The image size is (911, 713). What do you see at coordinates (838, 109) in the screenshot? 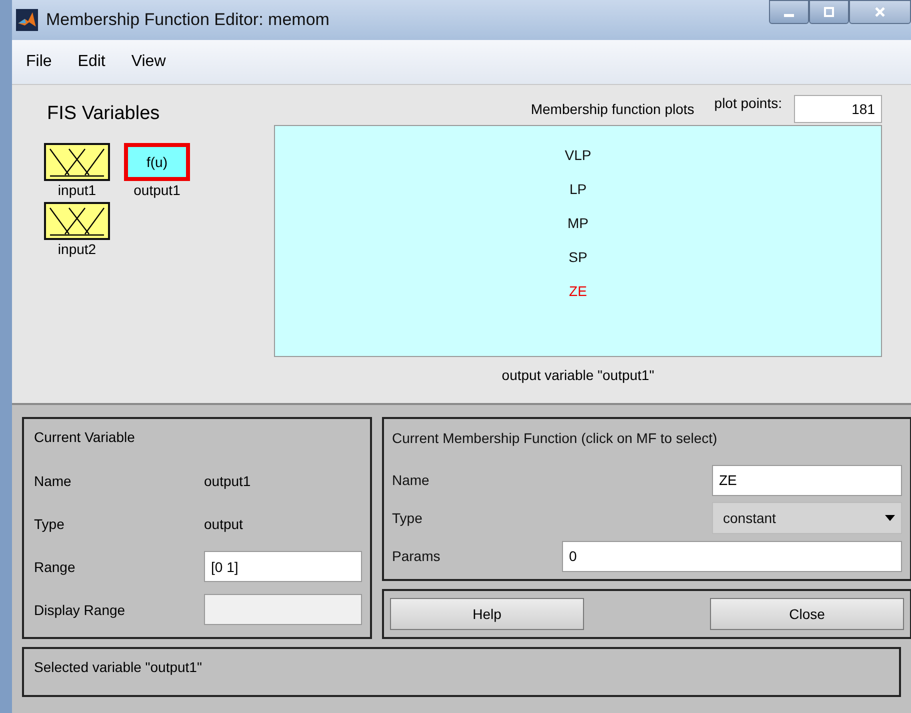
I see `plot-points-field: 181` at bounding box center [838, 109].